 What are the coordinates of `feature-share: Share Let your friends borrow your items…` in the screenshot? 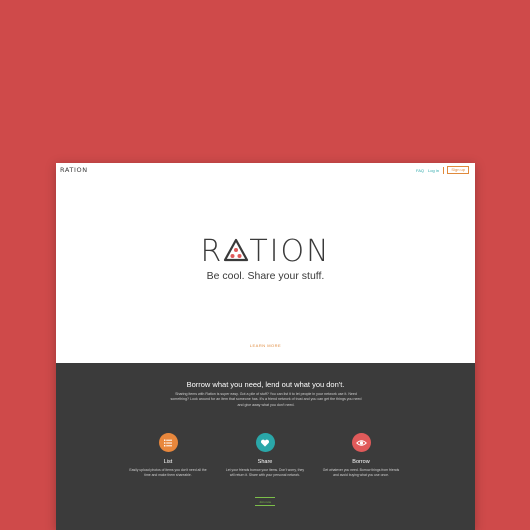 It's located at (265, 455).